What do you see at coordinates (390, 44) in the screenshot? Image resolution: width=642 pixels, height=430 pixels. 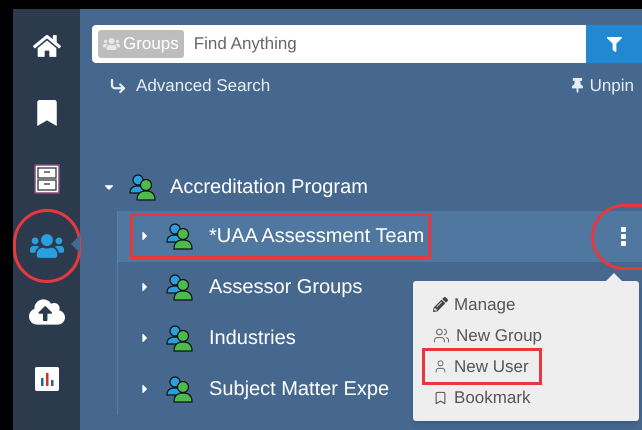 I see `search-input: Find Anything` at bounding box center [390, 44].